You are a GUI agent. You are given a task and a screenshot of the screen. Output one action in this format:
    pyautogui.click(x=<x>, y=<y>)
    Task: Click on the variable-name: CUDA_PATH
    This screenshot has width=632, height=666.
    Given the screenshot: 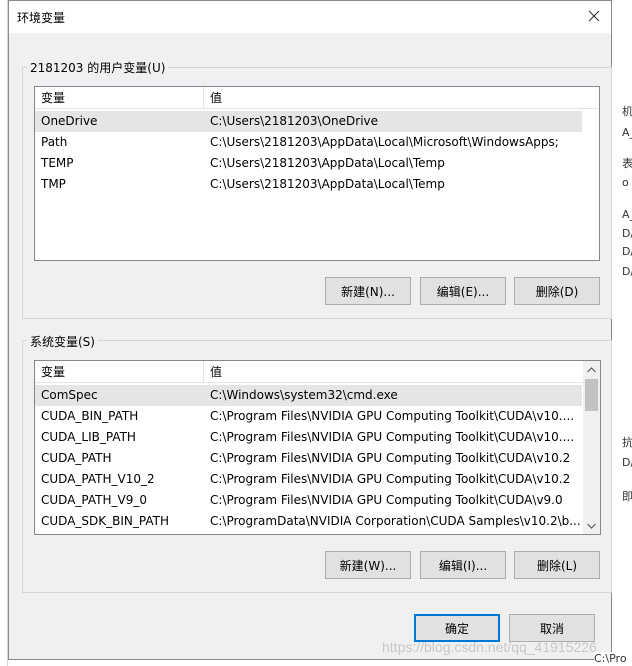 What is the action you would take?
    pyautogui.click(x=76, y=458)
    